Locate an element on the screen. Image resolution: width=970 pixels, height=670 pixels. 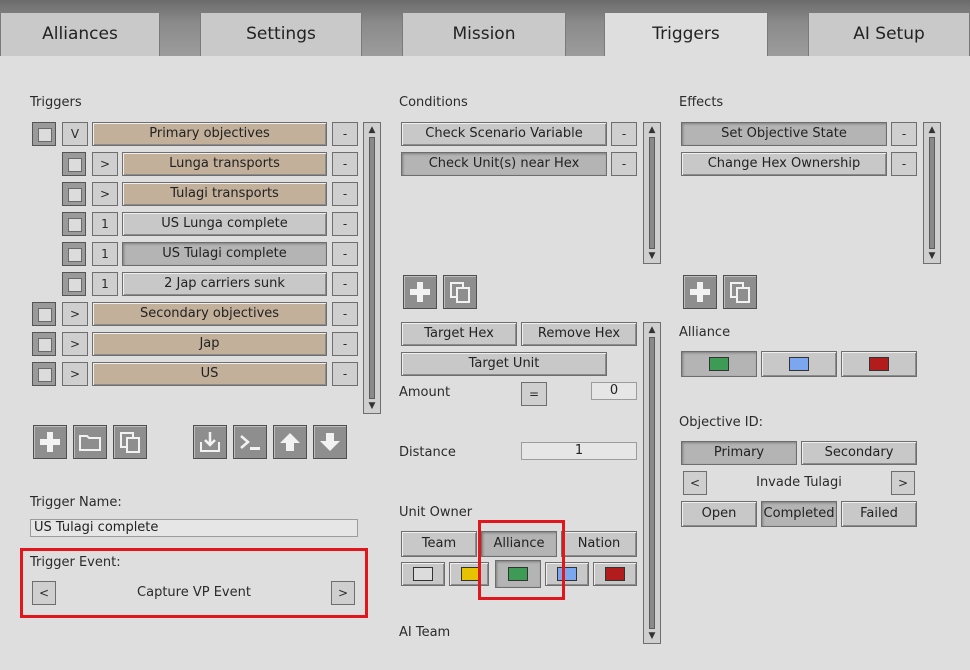
trigger-item: Jap is located at coordinates (209, 344).